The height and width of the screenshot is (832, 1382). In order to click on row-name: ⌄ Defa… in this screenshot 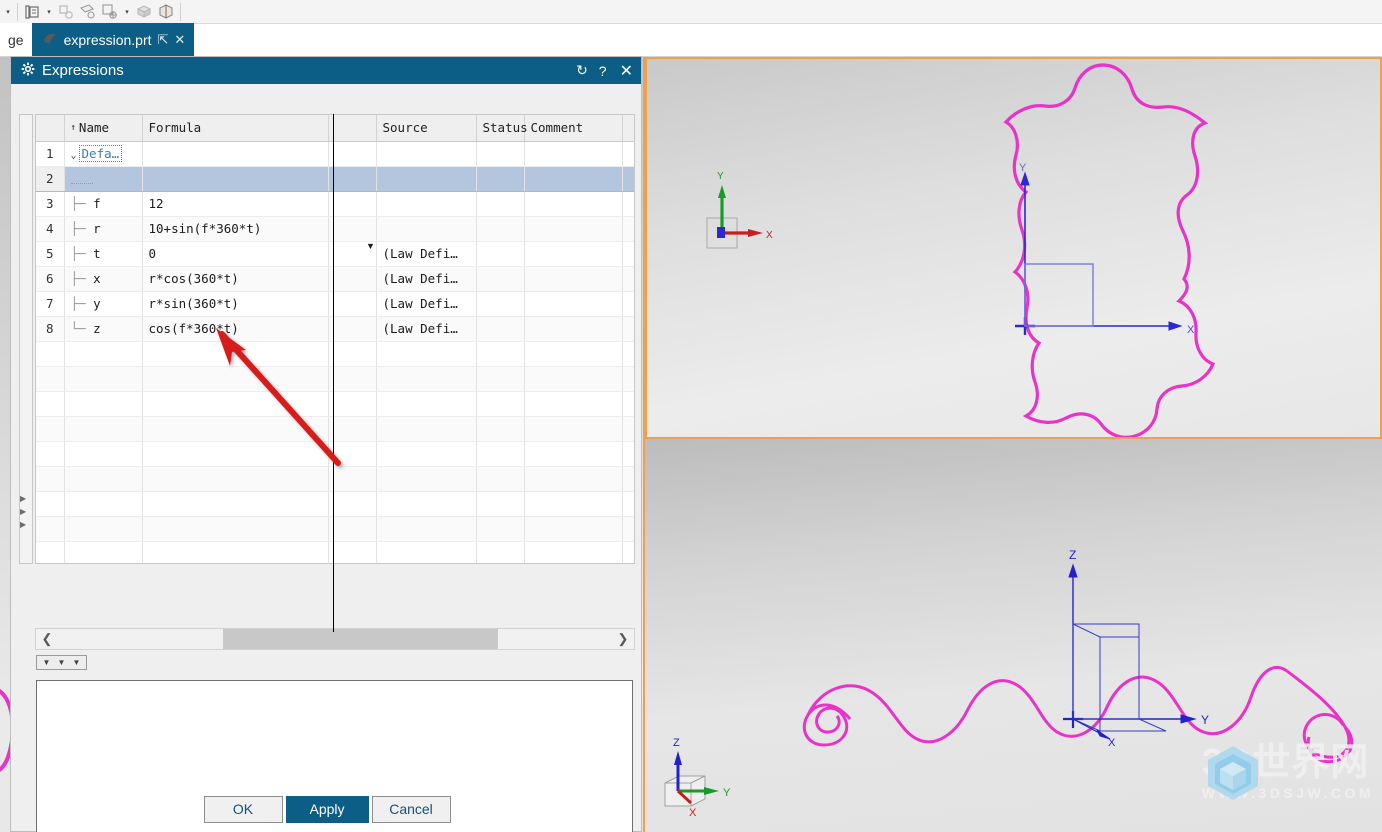, I will do `click(103, 154)`.